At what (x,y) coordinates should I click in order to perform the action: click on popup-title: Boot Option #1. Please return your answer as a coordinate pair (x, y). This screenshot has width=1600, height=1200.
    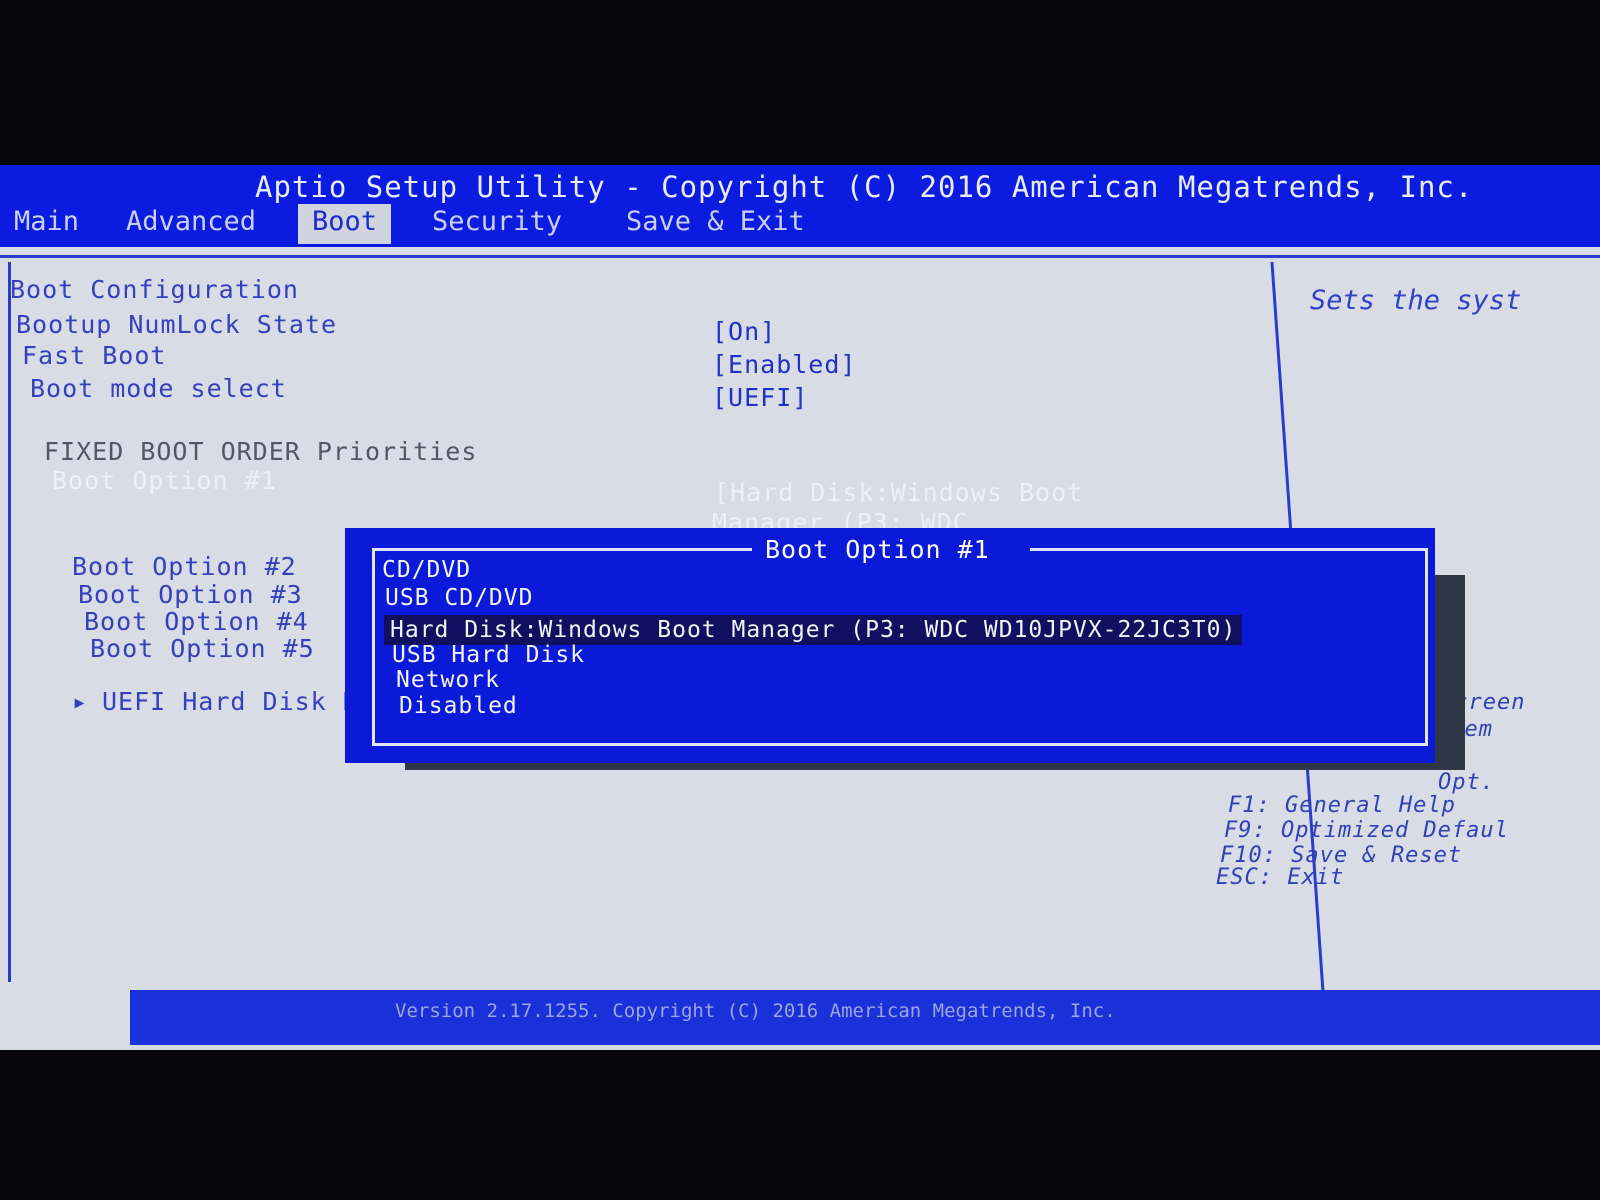
    Looking at the image, I should click on (877, 549).